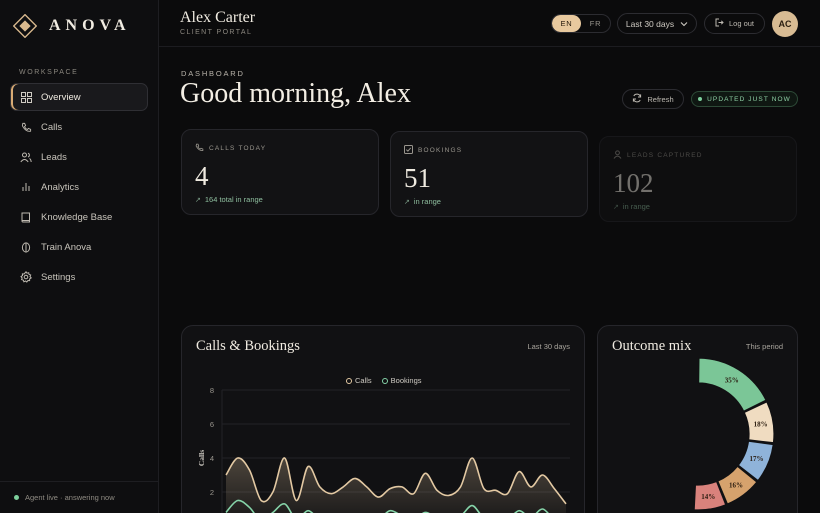 The height and width of the screenshot is (513, 820). Describe the element at coordinates (280, 172) in the screenshot. I see `stat-card-calls: CALLS TODAY 4 ↗ 164 total in range` at that location.